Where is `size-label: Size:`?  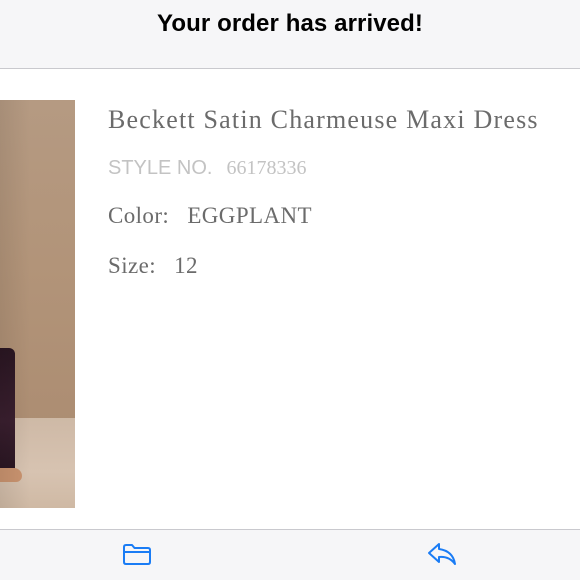 size-label: Size: is located at coordinates (132, 265).